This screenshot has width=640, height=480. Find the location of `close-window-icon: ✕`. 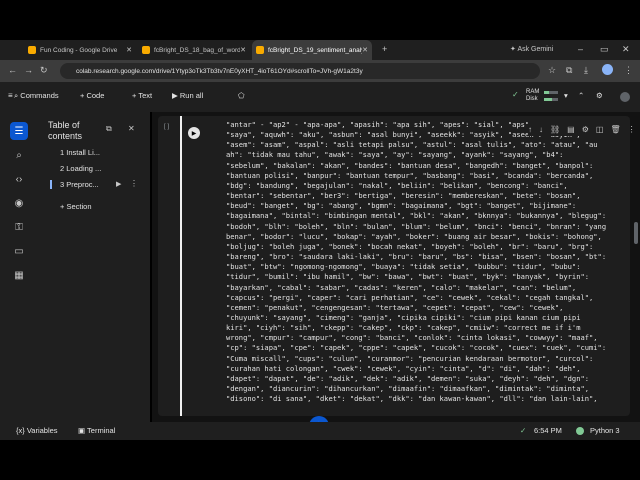

close-window-icon: ✕ is located at coordinates (626, 49).